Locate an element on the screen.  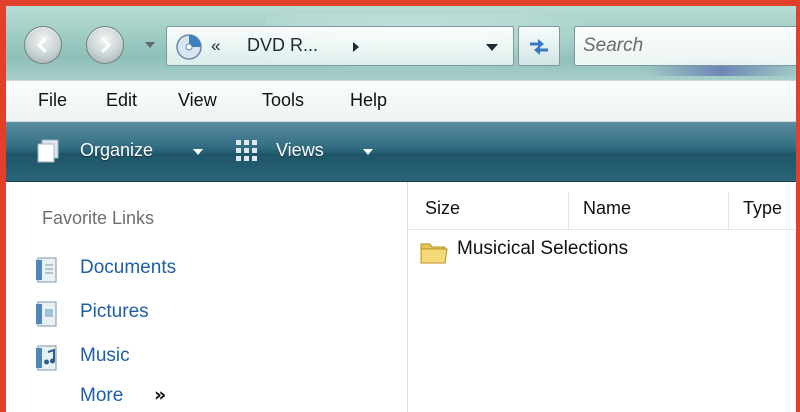
back-arrow-icon is located at coordinates (41, 45).